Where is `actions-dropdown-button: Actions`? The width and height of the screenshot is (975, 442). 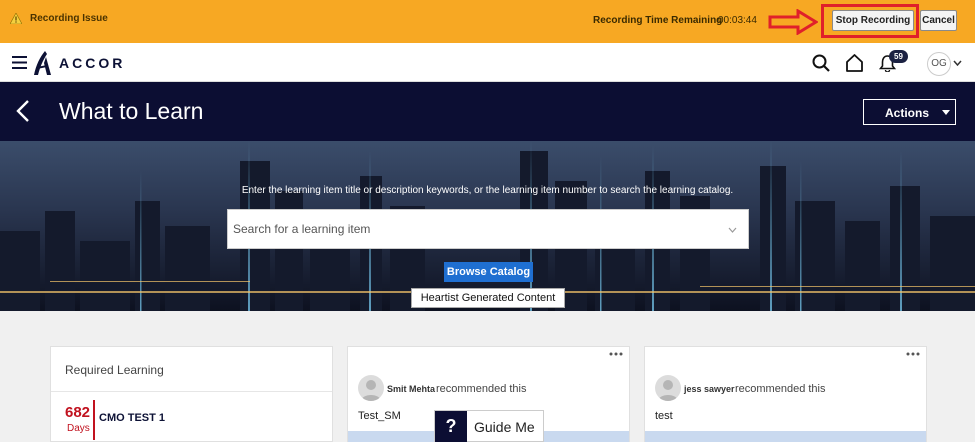 actions-dropdown-button: Actions is located at coordinates (909, 112).